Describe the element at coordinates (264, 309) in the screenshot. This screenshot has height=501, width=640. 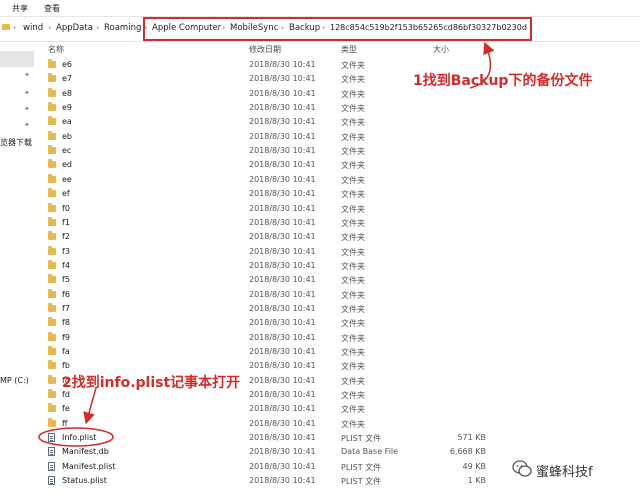
I see `folder-row: f7 2018/8/30 10:41 文件夹` at that location.